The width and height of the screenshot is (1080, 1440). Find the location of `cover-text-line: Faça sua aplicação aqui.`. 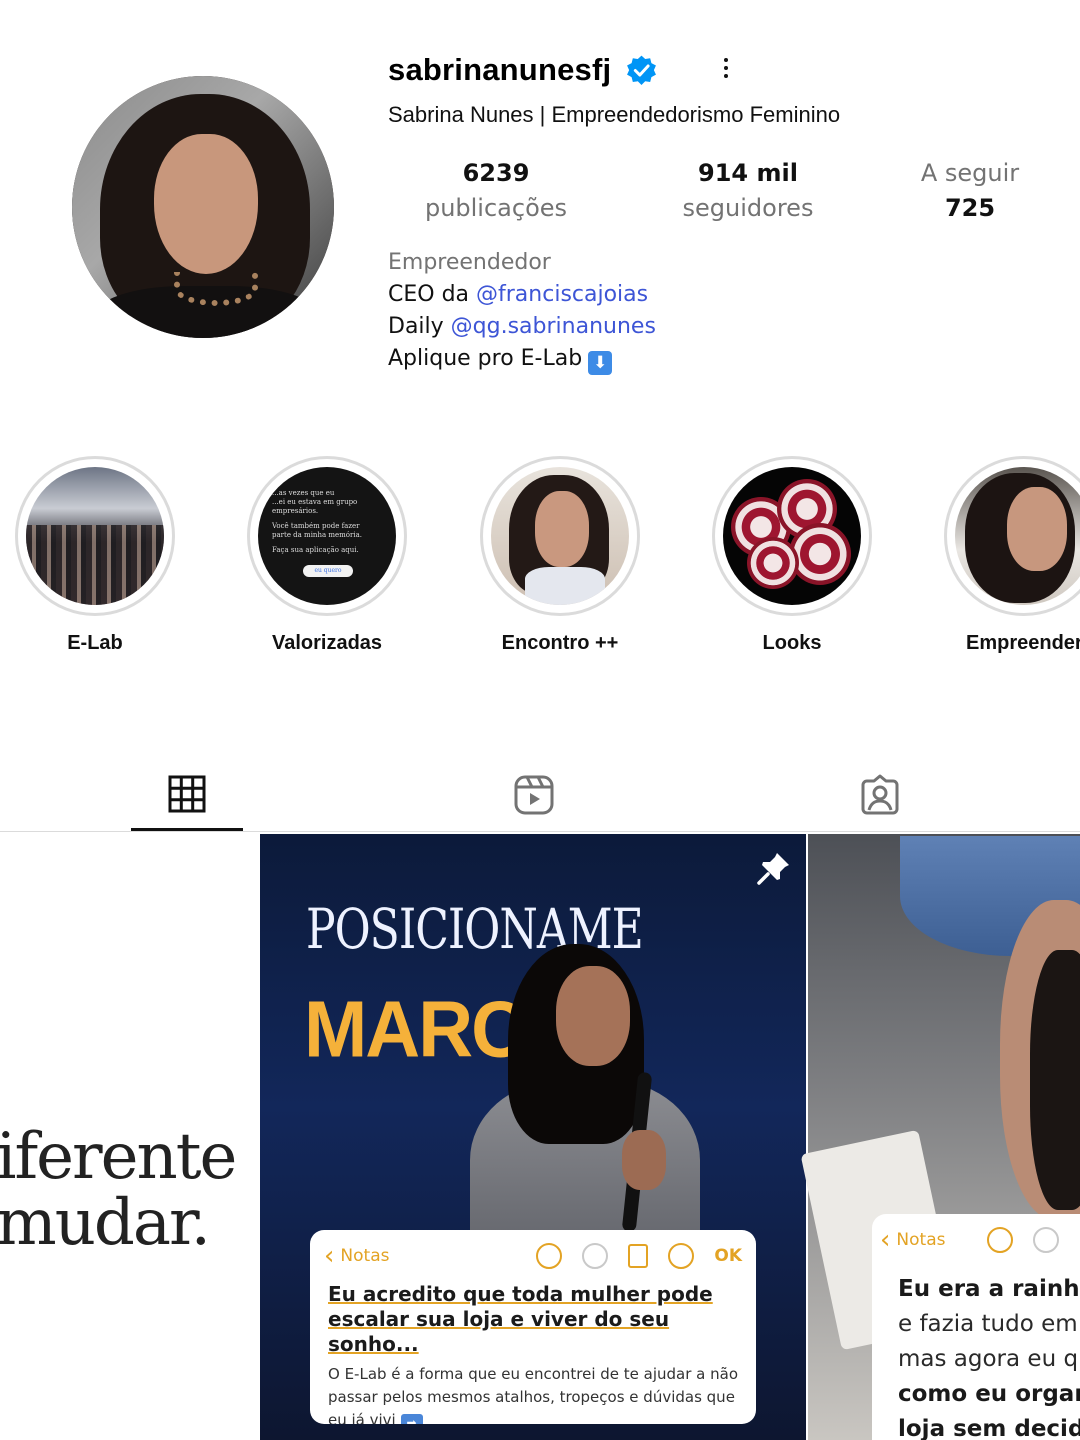

cover-text-line: Faça sua aplicação aqui. is located at coordinates (315, 550).